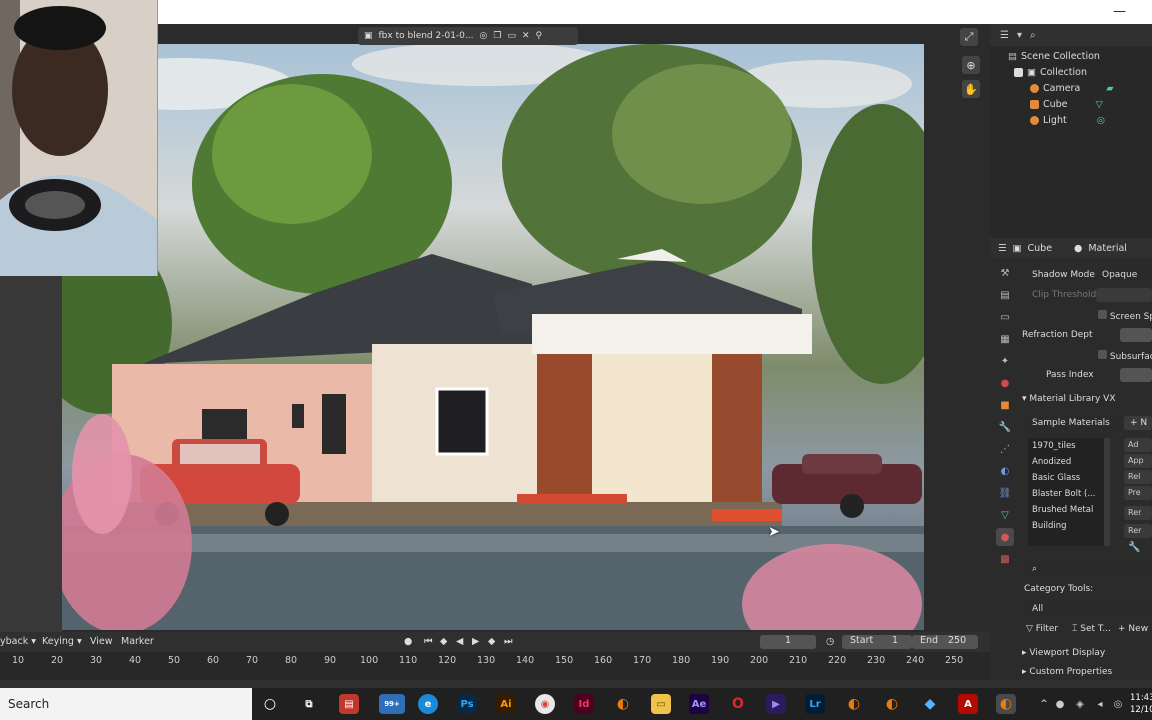  I want to click on acrobat-icon: A, so click(968, 704).